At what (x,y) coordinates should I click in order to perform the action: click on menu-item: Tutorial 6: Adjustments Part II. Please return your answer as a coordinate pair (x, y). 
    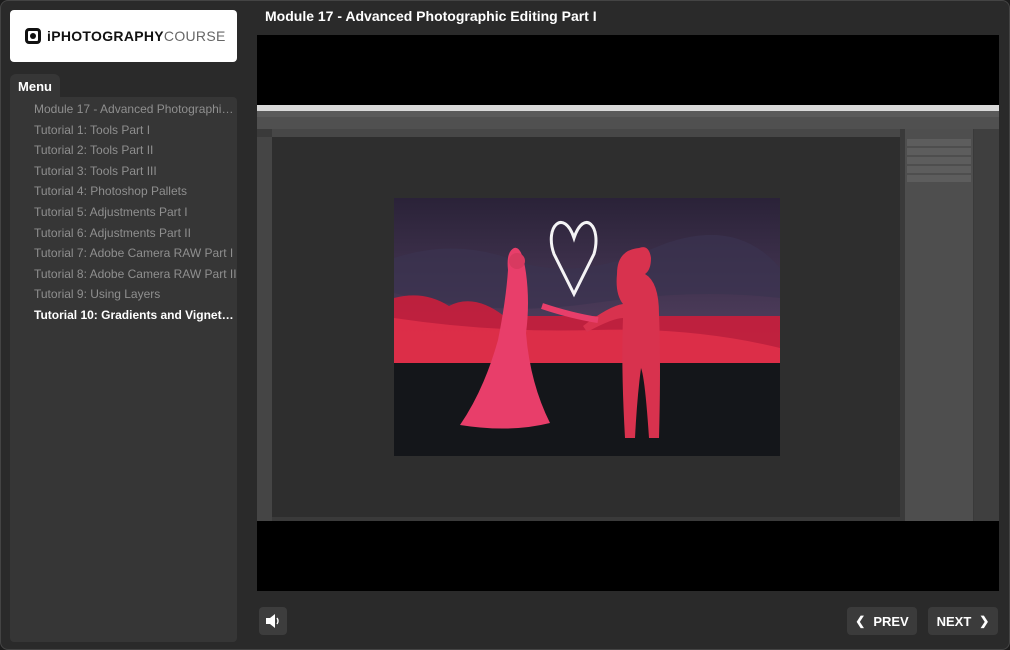
    Looking at the image, I should click on (123, 233).